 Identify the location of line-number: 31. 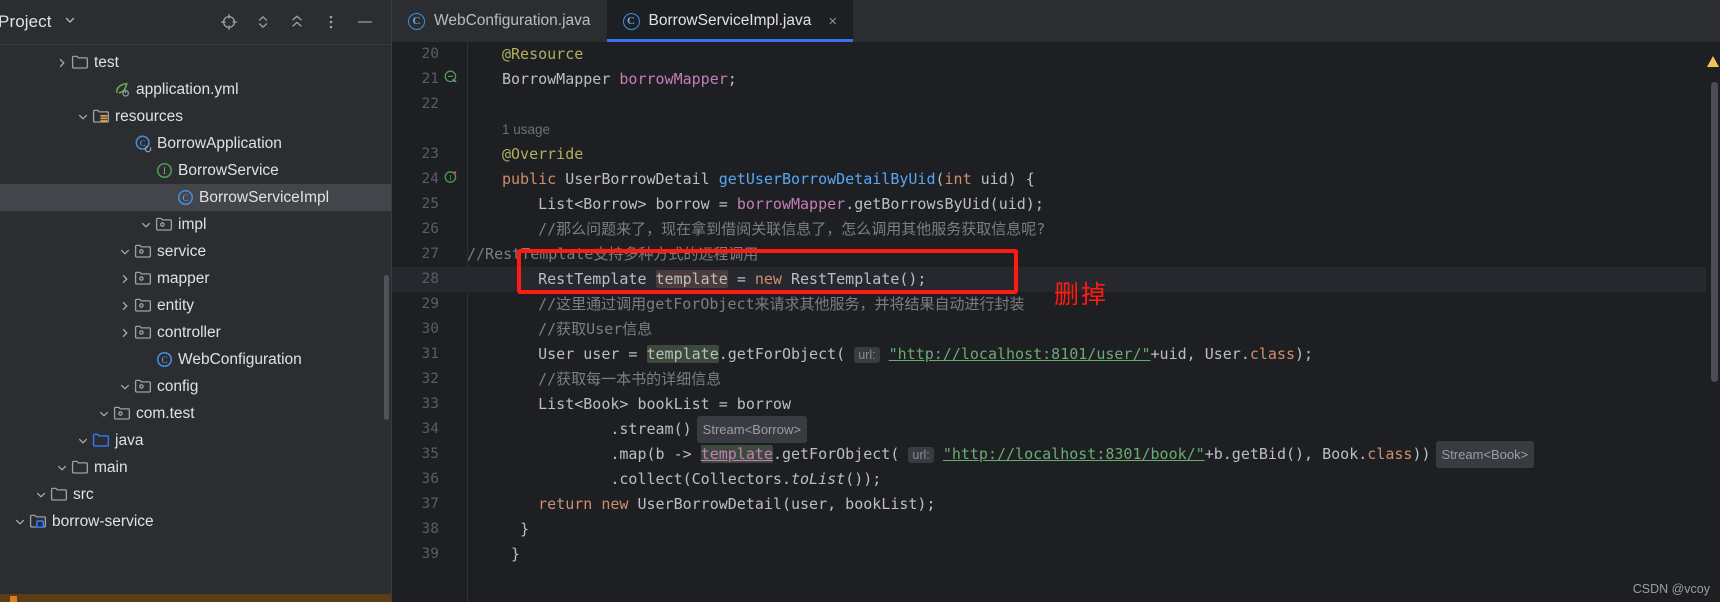
(430, 354).